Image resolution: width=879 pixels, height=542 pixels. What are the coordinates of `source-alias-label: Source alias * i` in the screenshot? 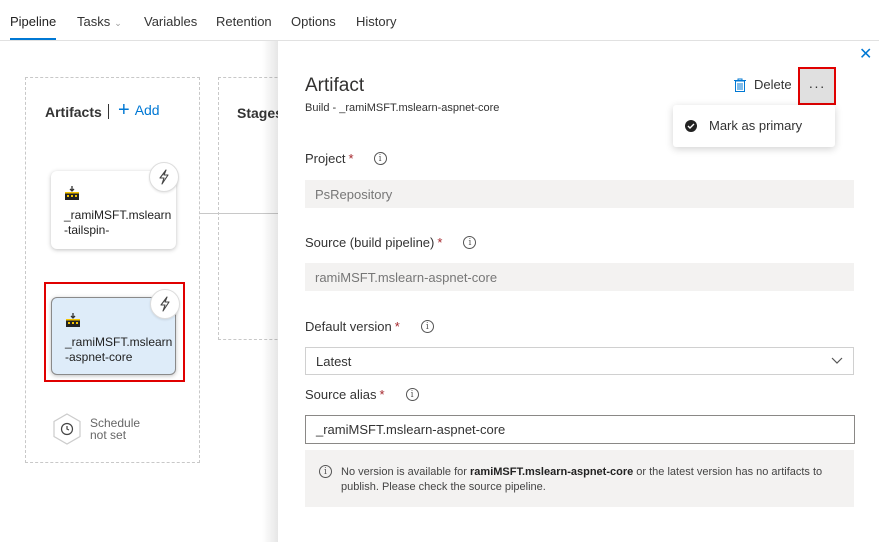 It's located at (362, 394).